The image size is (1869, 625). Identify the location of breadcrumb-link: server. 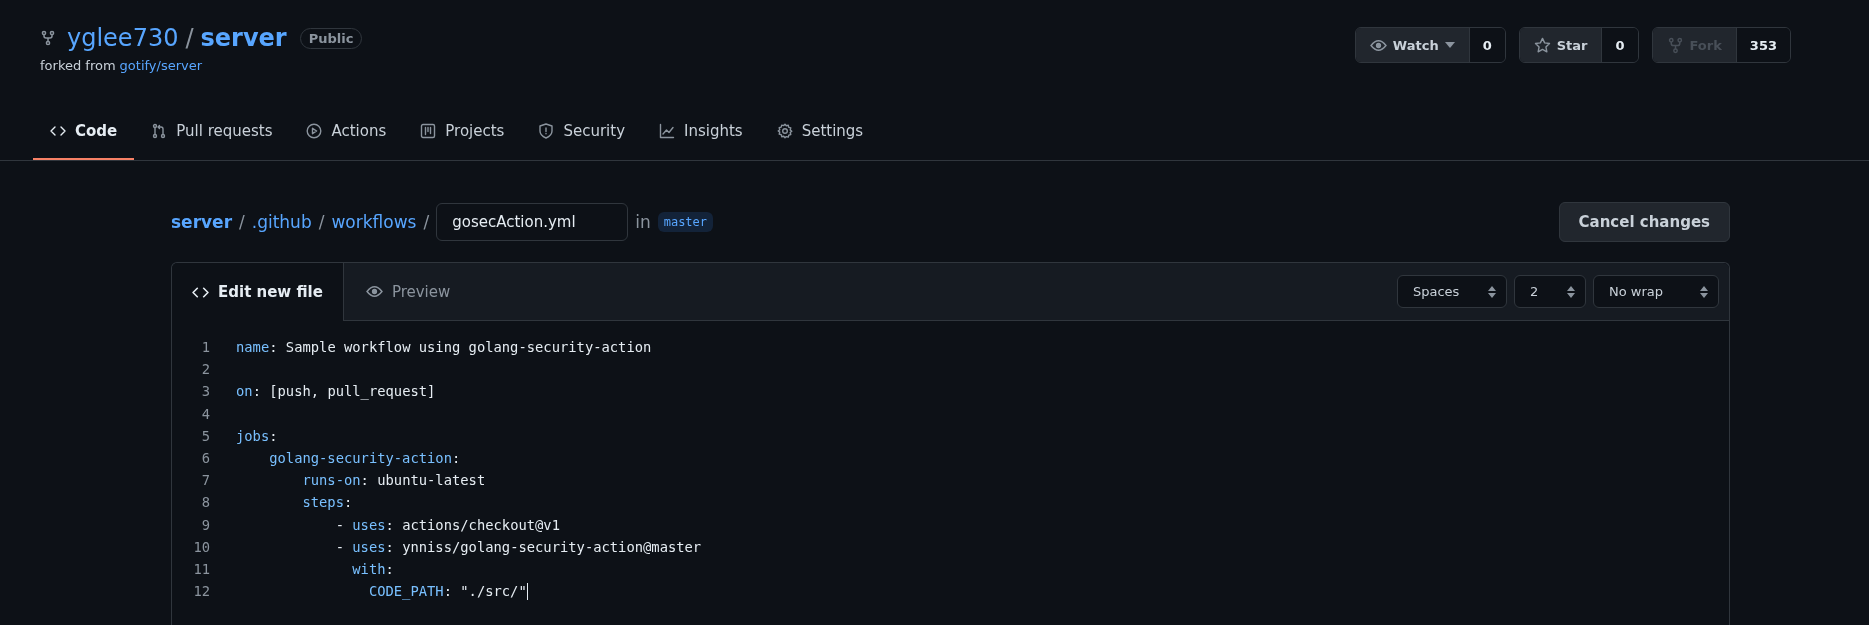
(202, 222).